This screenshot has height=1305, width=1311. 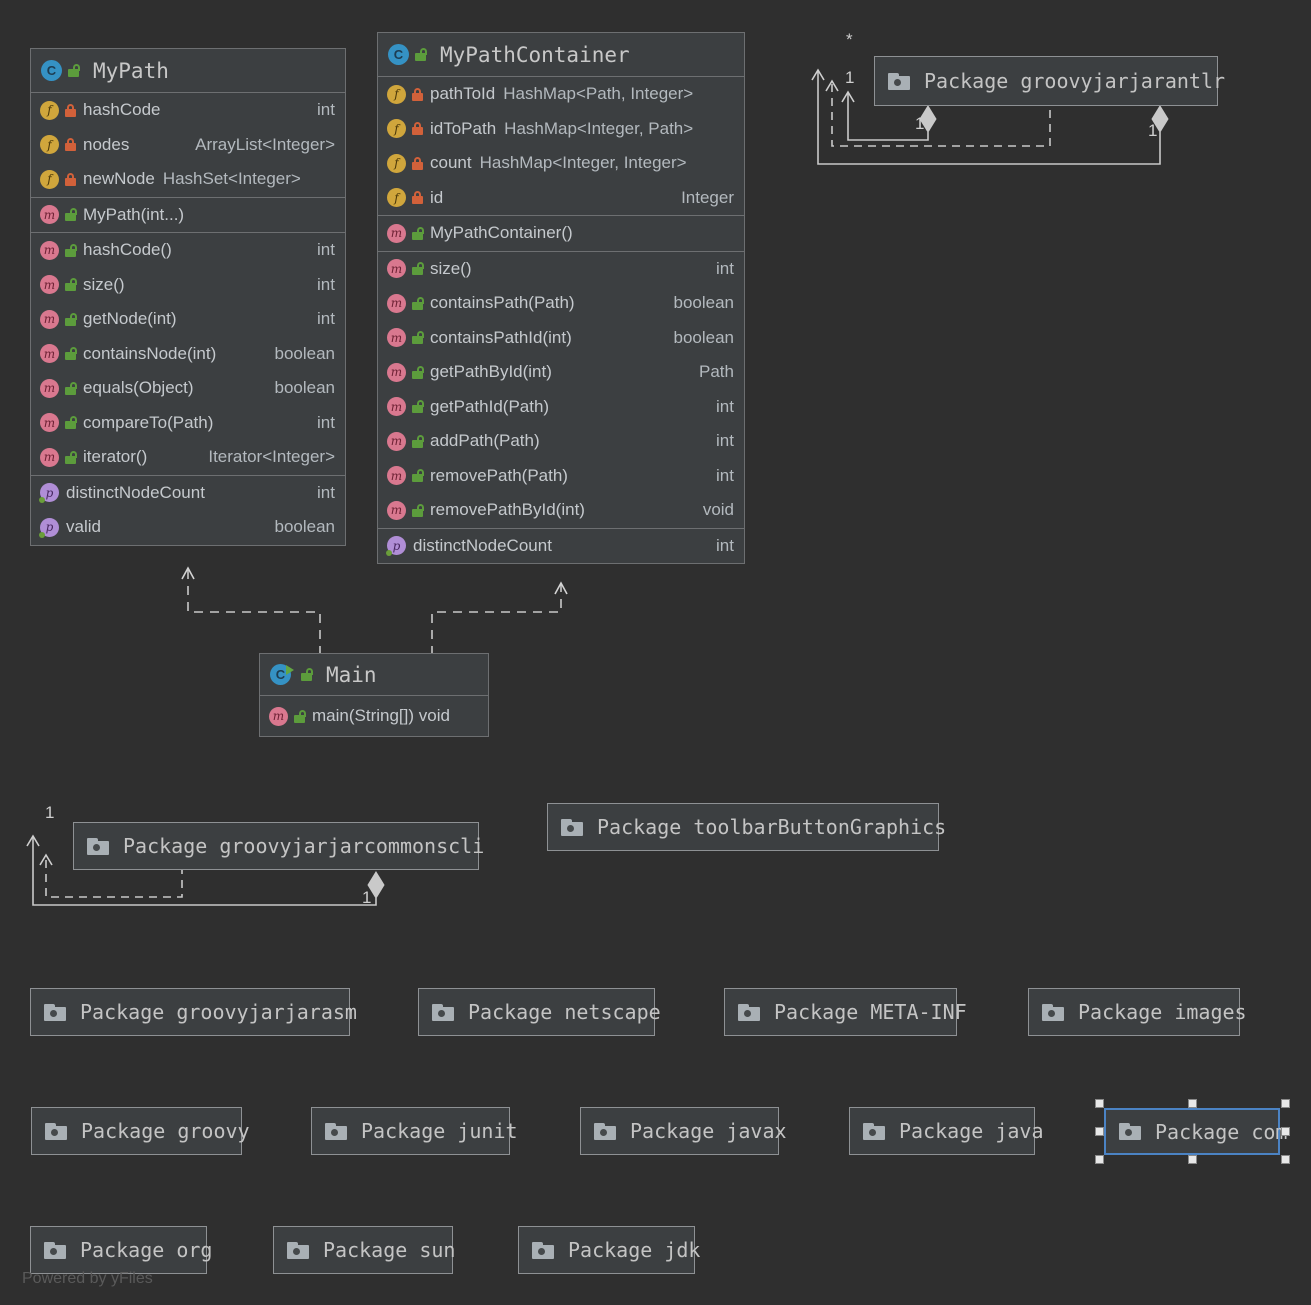 I want to click on package-node-groovyjarjarasm: Package groovyjarjarasm, so click(x=193, y=1012).